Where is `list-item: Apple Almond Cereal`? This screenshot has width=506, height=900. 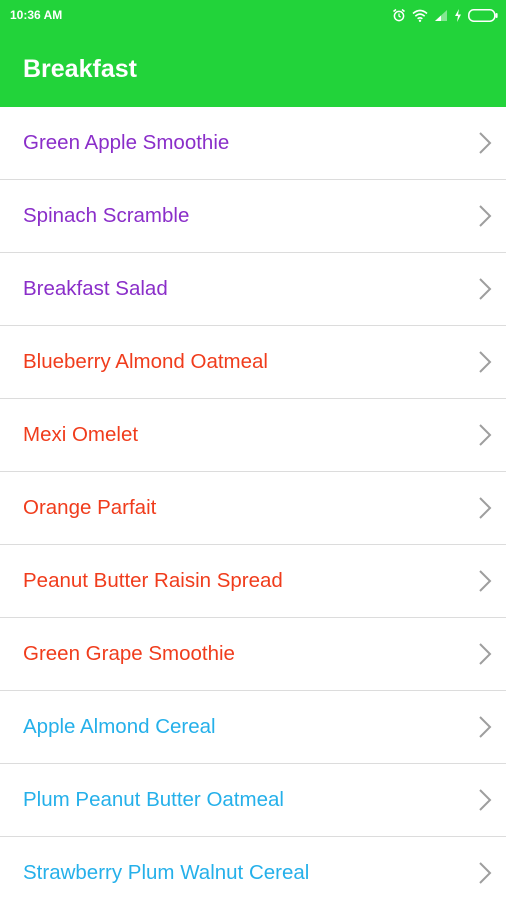
list-item: Apple Almond Cereal is located at coordinates (253, 727).